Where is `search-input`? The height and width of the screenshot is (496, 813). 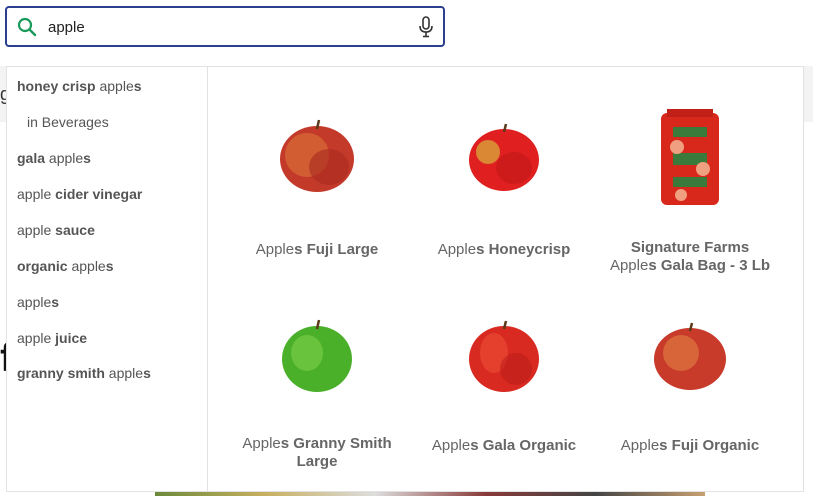
search-input is located at coordinates (223, 27).